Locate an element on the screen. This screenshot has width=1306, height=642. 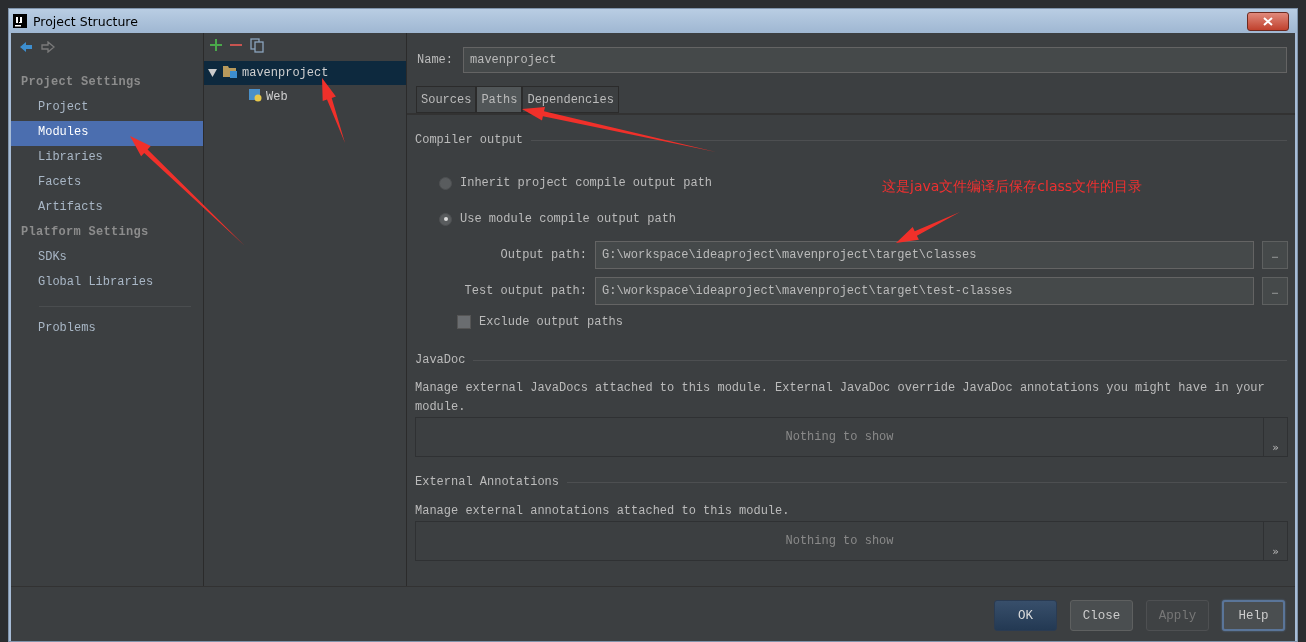
sidebar-item: SDKs is located at coordinates (107, 258).